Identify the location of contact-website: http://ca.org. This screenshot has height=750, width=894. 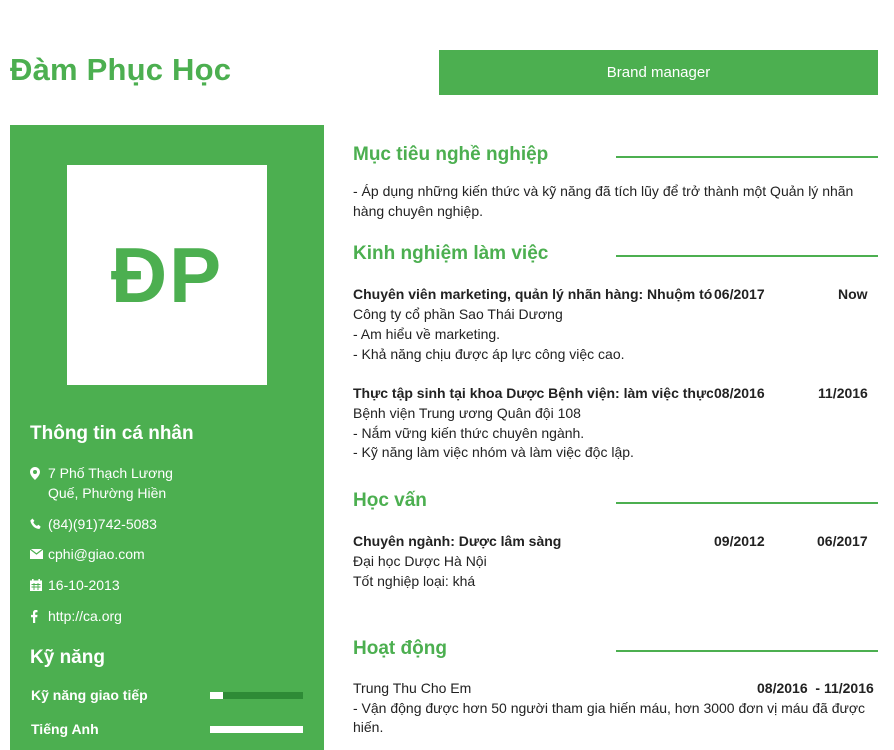
(76, 616).